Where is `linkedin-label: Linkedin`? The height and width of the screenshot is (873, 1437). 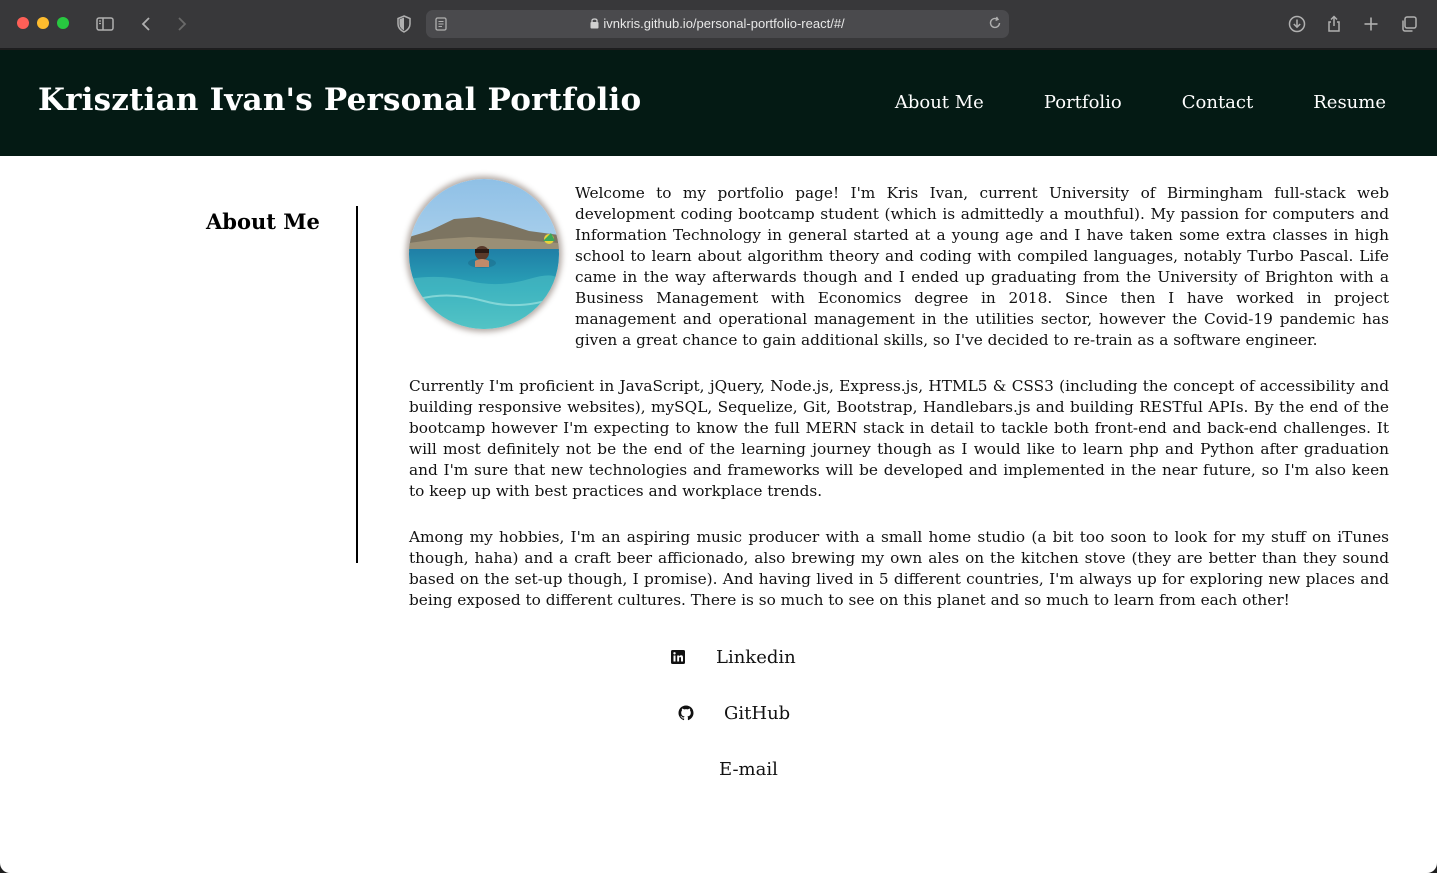
linkedin-label: Linkedin is located at coordinates (756, 657).